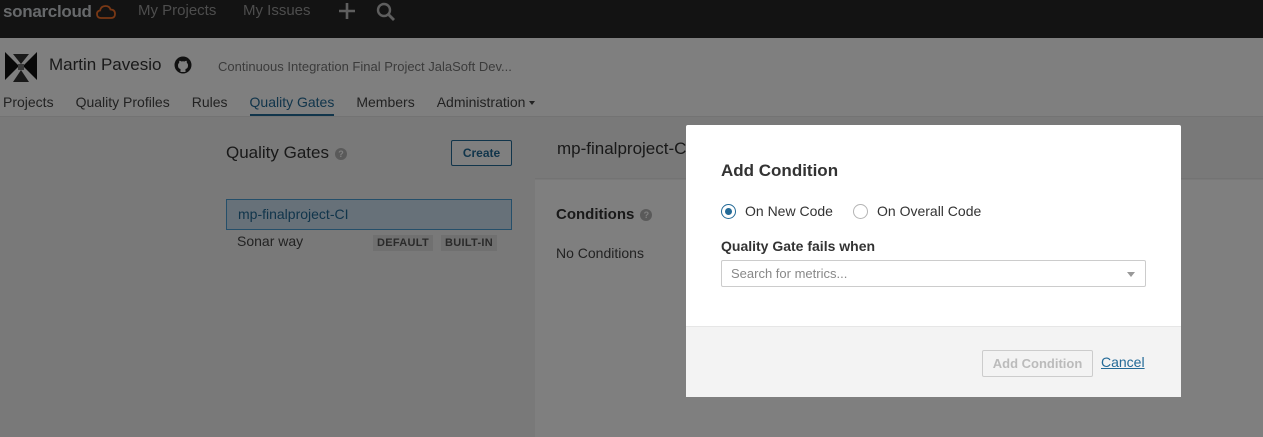  I want to click on radio-on-new-code-label: On New Code, so click(789, 211).